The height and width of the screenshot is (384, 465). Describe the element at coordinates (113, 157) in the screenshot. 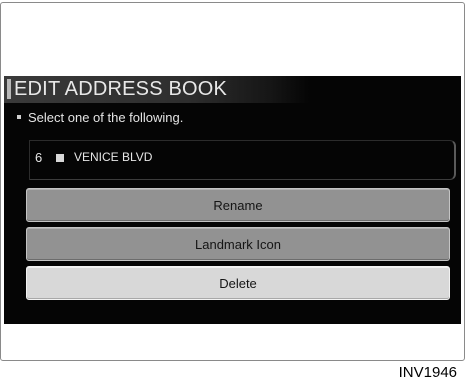

I see `entry-name: VENICE BLVD` at that location.